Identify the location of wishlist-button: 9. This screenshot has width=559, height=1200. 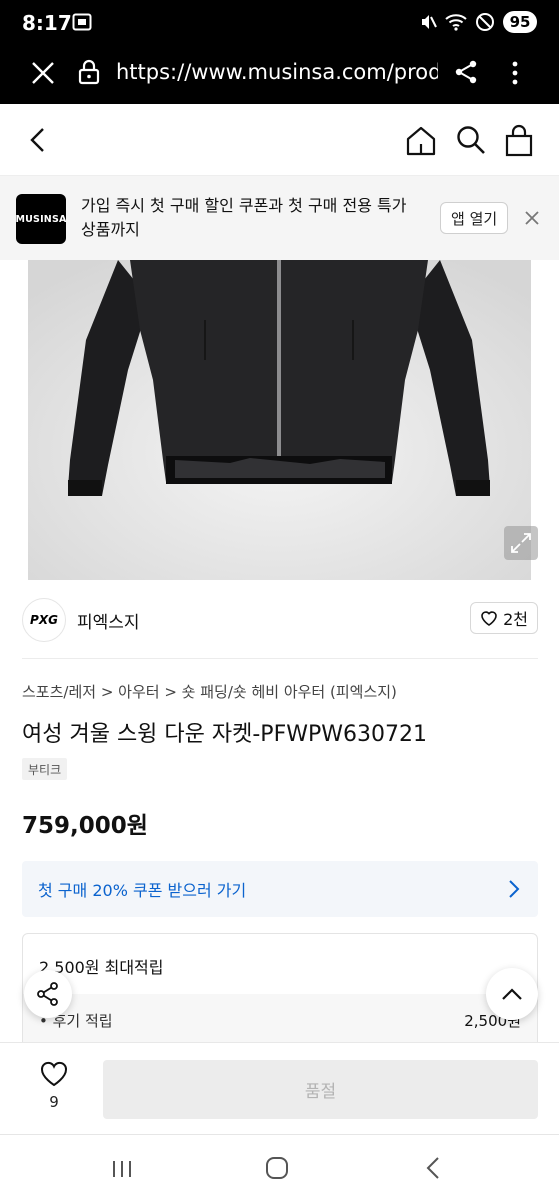
(54, 1086).